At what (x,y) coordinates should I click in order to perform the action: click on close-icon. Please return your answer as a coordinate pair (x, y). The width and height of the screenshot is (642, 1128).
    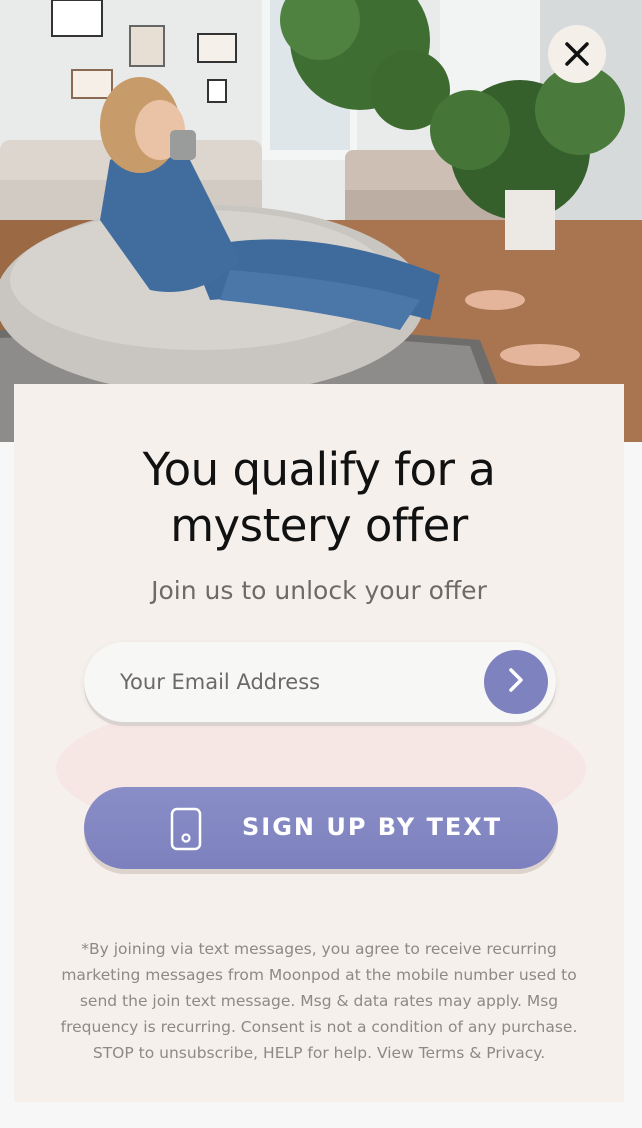
    Looking at the image, I should click on (577, 54).